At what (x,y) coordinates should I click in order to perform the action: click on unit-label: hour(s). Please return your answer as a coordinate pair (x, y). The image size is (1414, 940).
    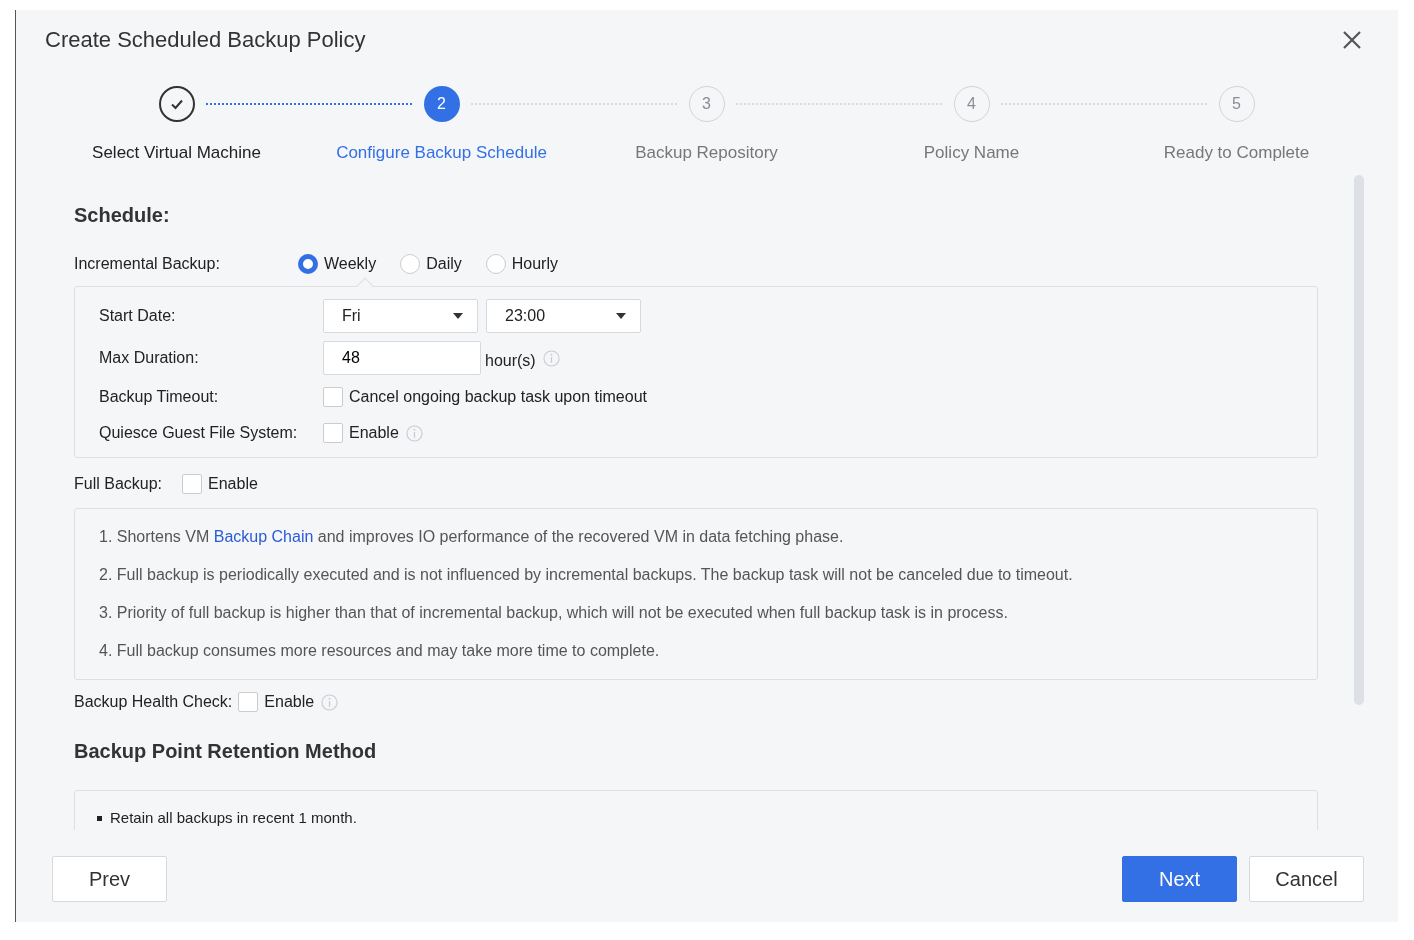
    Looking at the image, I should click on (510, 361).